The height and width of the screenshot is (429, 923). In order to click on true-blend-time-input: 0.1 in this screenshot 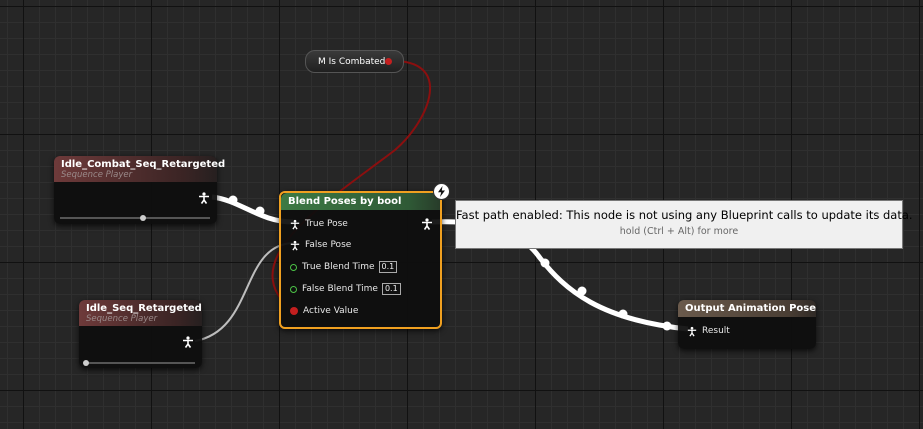, I will do `click(388, 267)`.